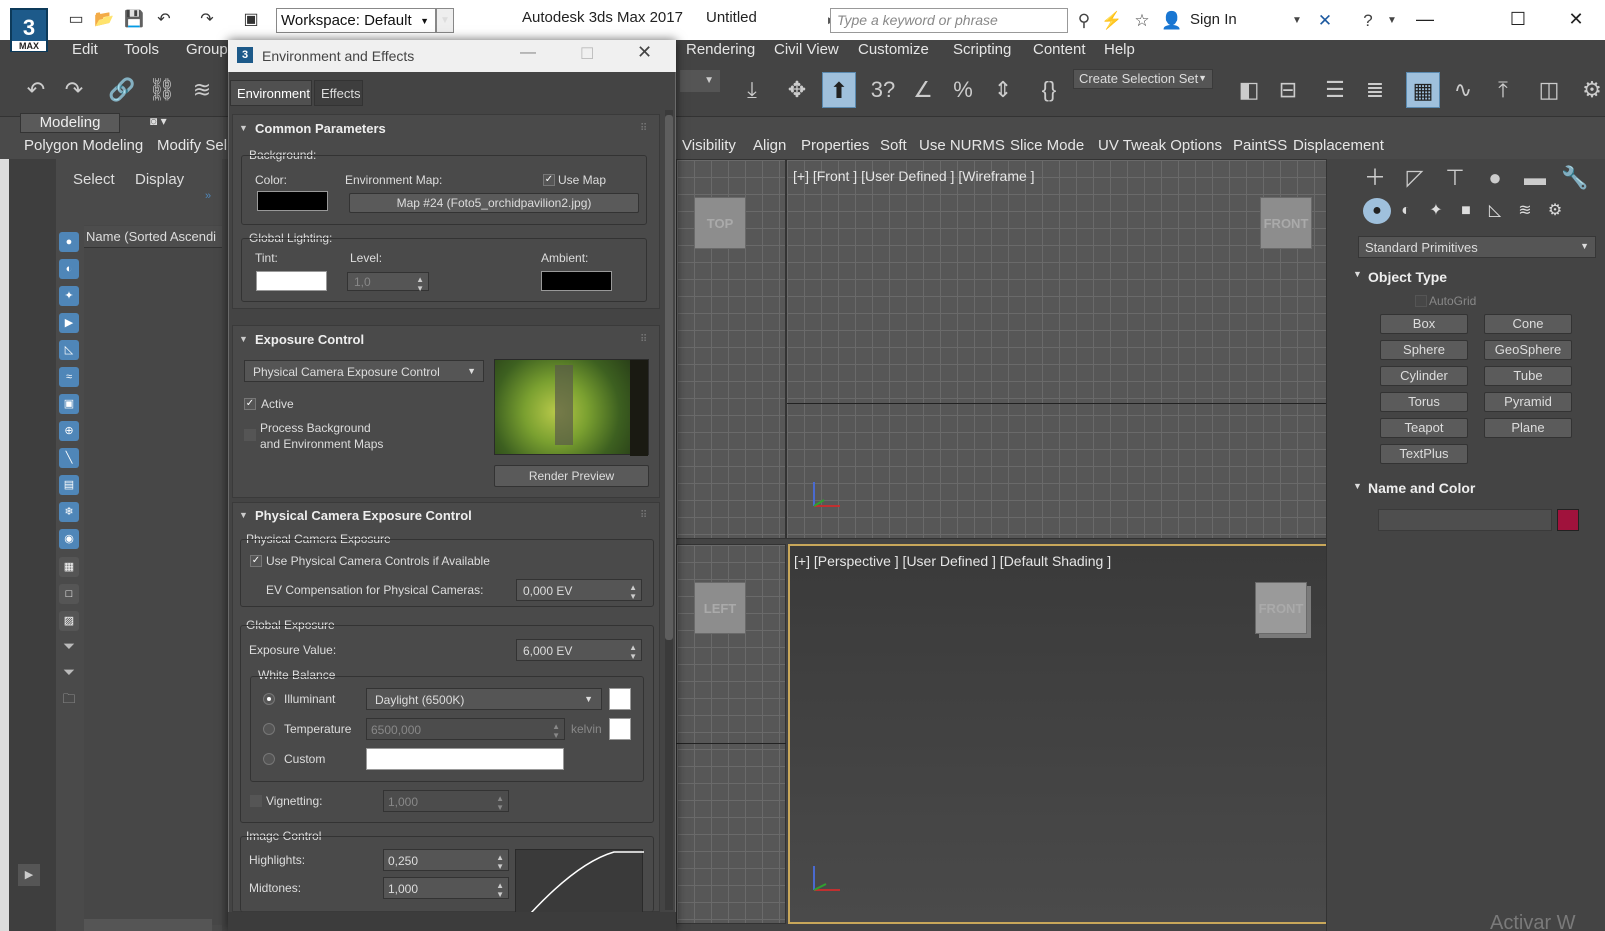 Image resolution: width=1605 pixels, height=931 pixels. What do you see at coordinates (250, 435) in the screenshot?
I see `process-background-checkbox` at bounding box center [250, 435].